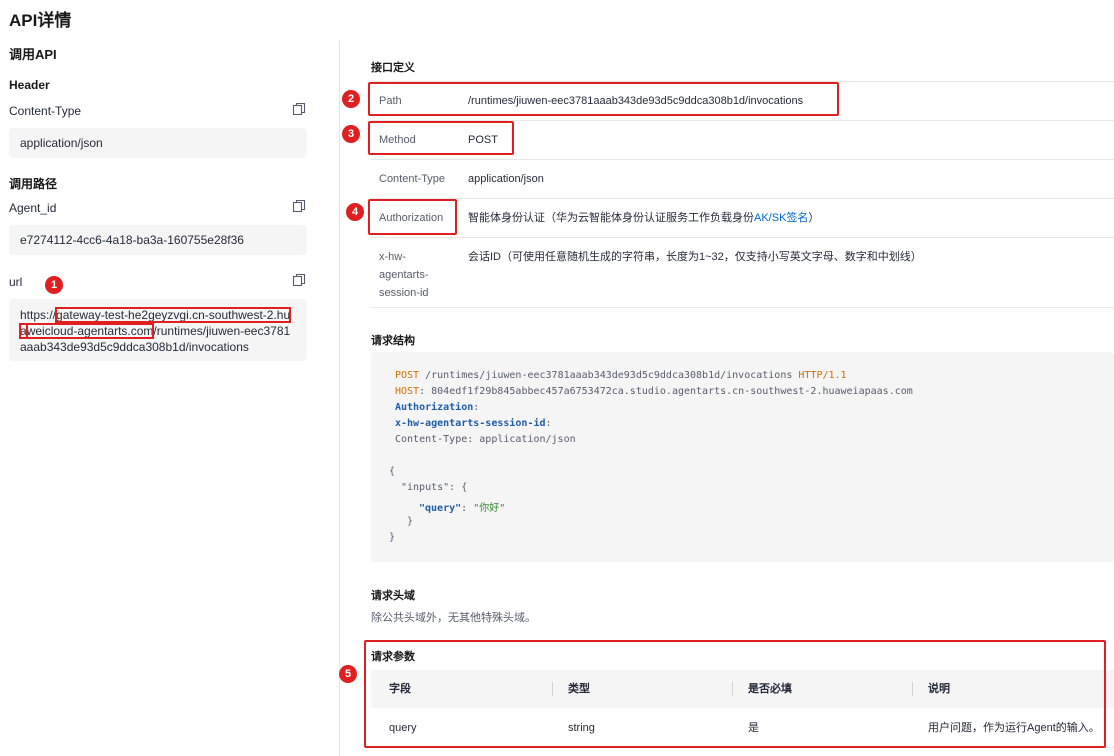 This screenshot has height=756, width=1114. What do you see at coordinates (33, 208) in the screenshot?
I see `agent-id-label: Agent_id` at bounding box center [33, 208].